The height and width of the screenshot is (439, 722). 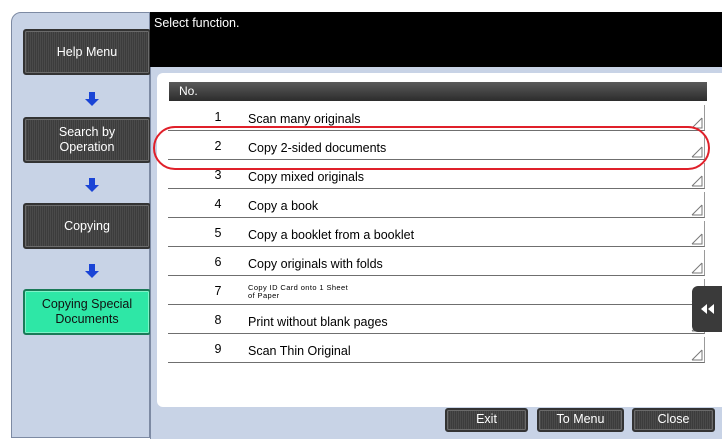 I want to click on list-item-label: Copy 2-sided documents, so click(x=317, y=148).